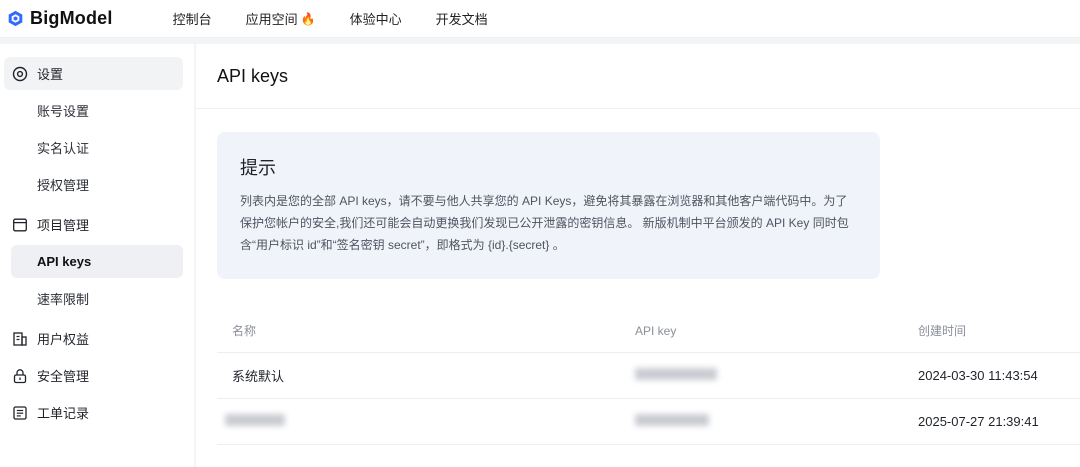 The height and width of the screenshot is (467, 1080). I want to click on sidebar-item-settings: 设置, so click(93, 73).